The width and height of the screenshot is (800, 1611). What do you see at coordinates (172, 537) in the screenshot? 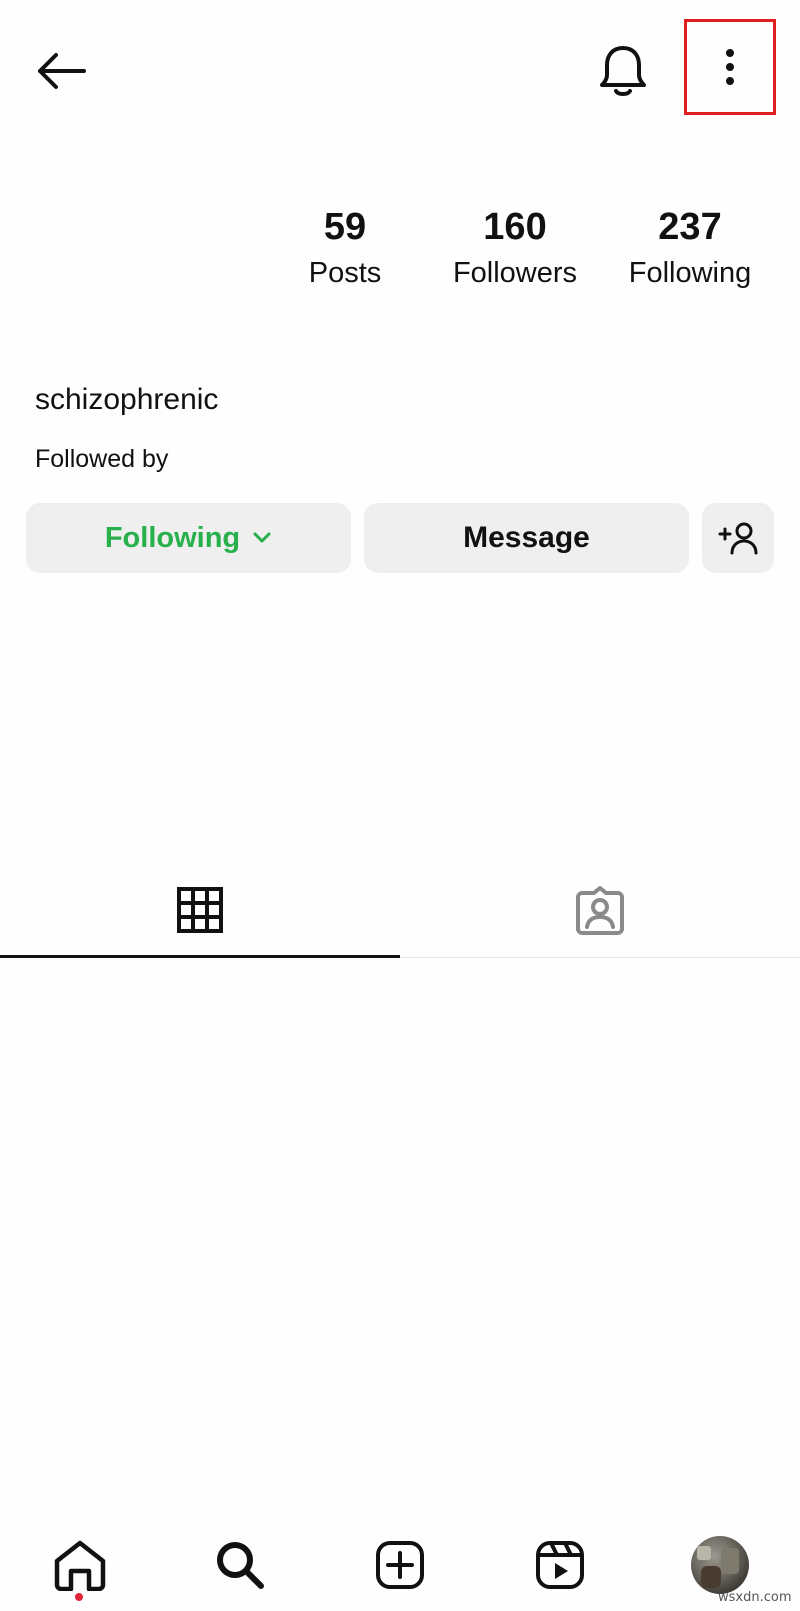
I see `following-button-label: Following` at bounding box center [172, 537].